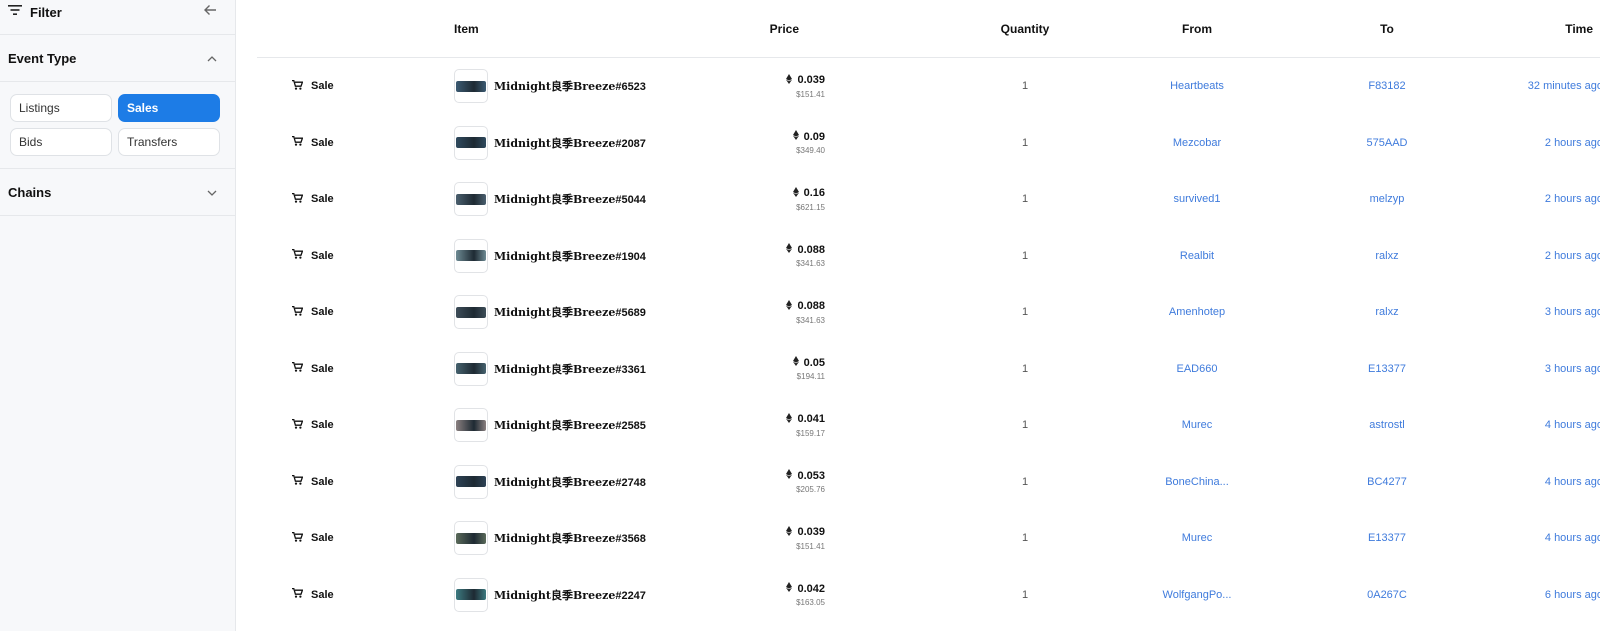 The image size is (1600, 631). Describe the element at coordinates (1197, 143) in the screenshot. I see `from-link: Mezcobar` at that location.